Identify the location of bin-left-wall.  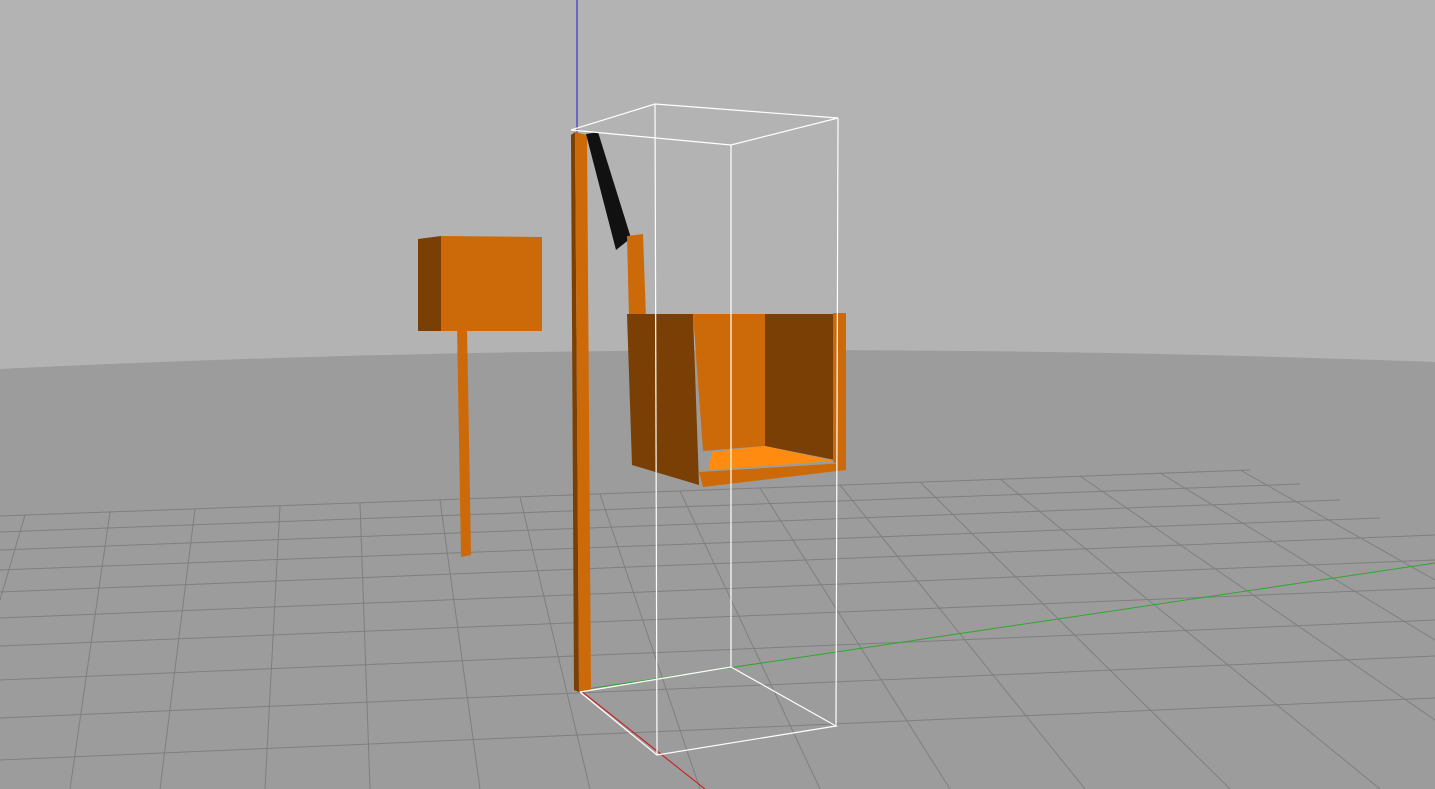
(663, 399).